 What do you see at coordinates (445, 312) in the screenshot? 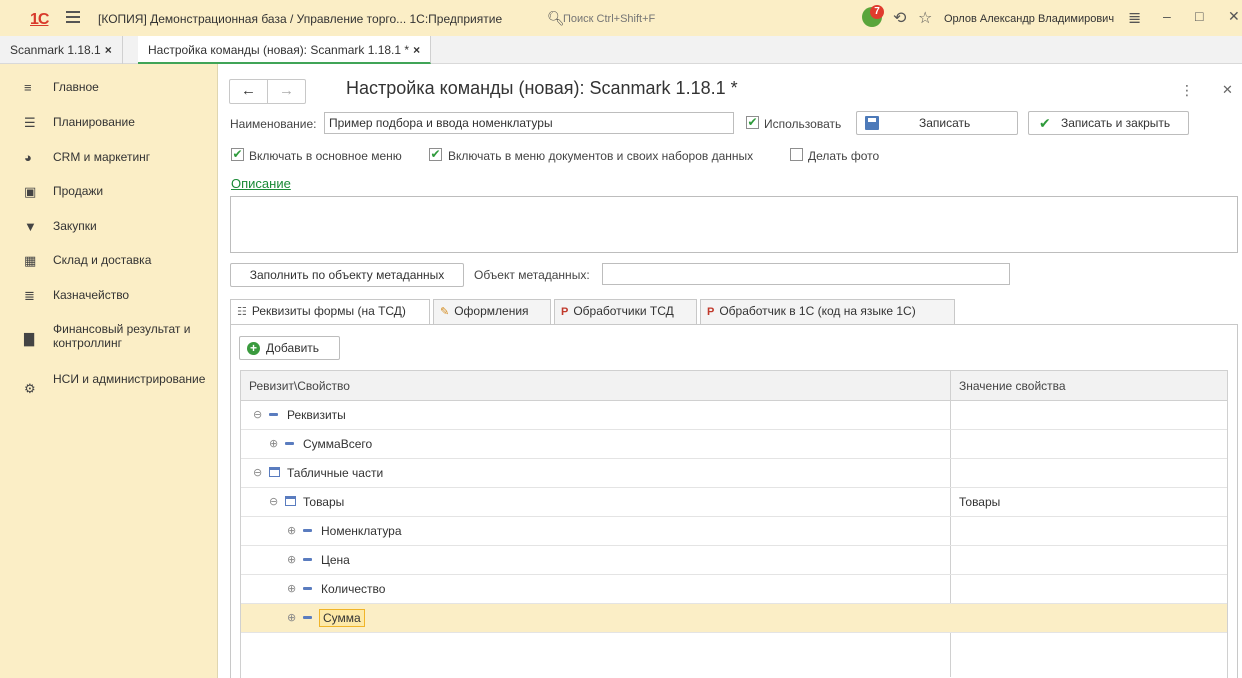
I see `brush-icon: ✎` at bounding box center [445, 312].